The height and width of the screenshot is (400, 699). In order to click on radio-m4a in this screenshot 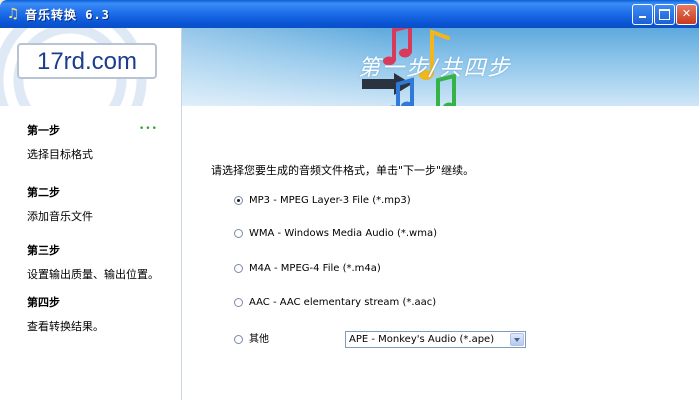, I will do `click(238, 268)`.